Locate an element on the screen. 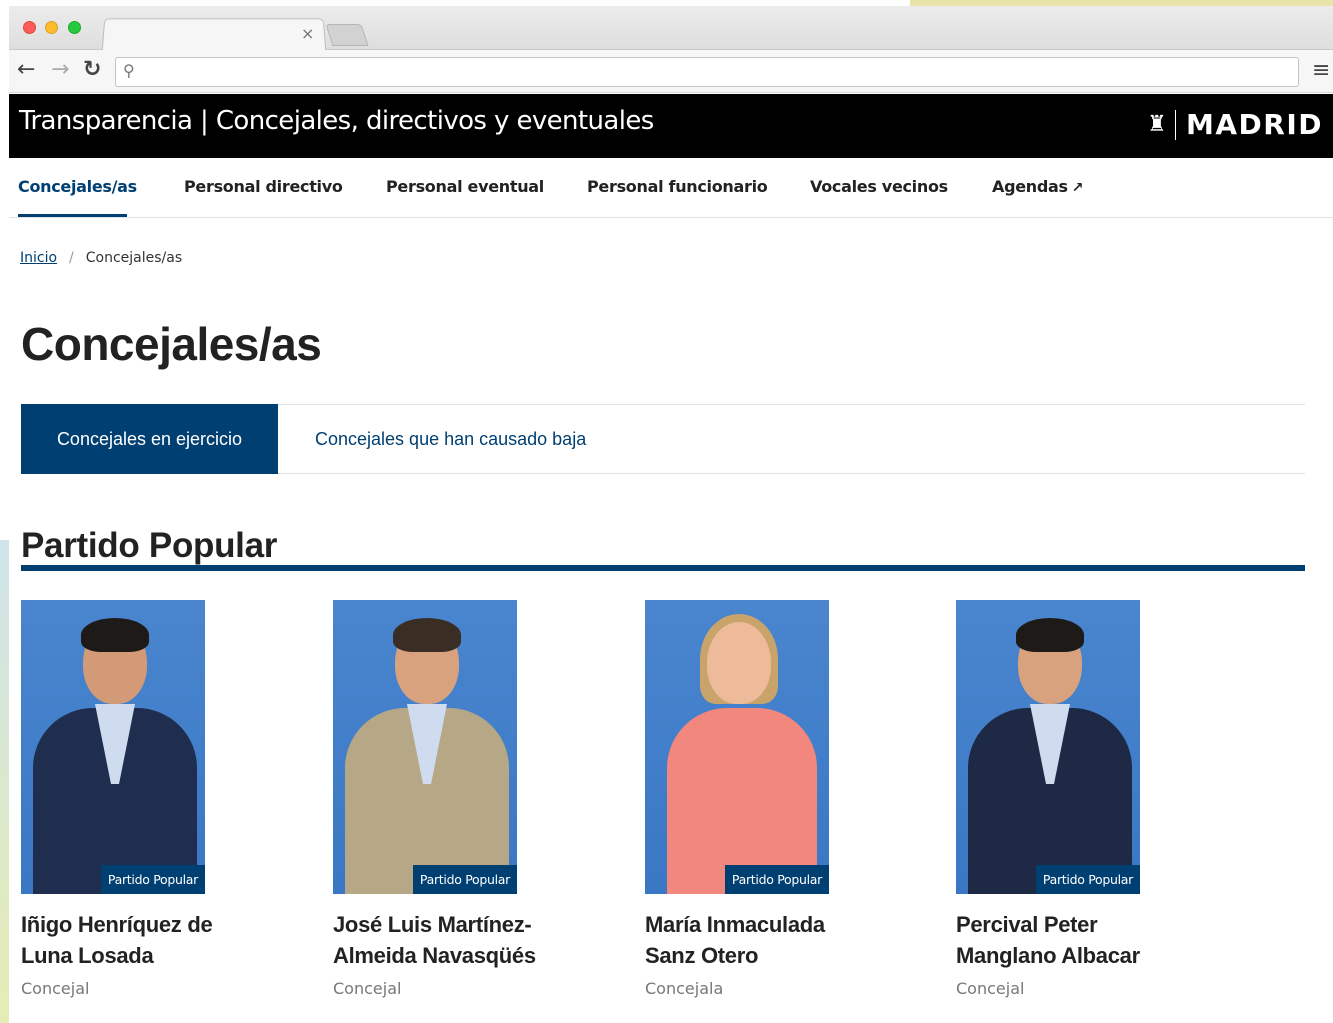 Image resolution: width=1333 pixels, height=1023 pixels. window-zoom-button is located at coordinates (74, 27).